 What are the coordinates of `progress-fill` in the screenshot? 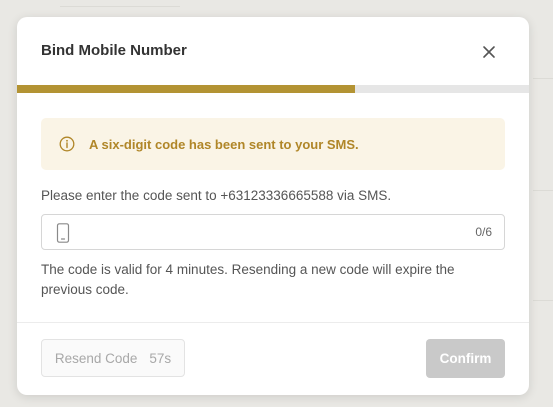 It's located at (186, 89).